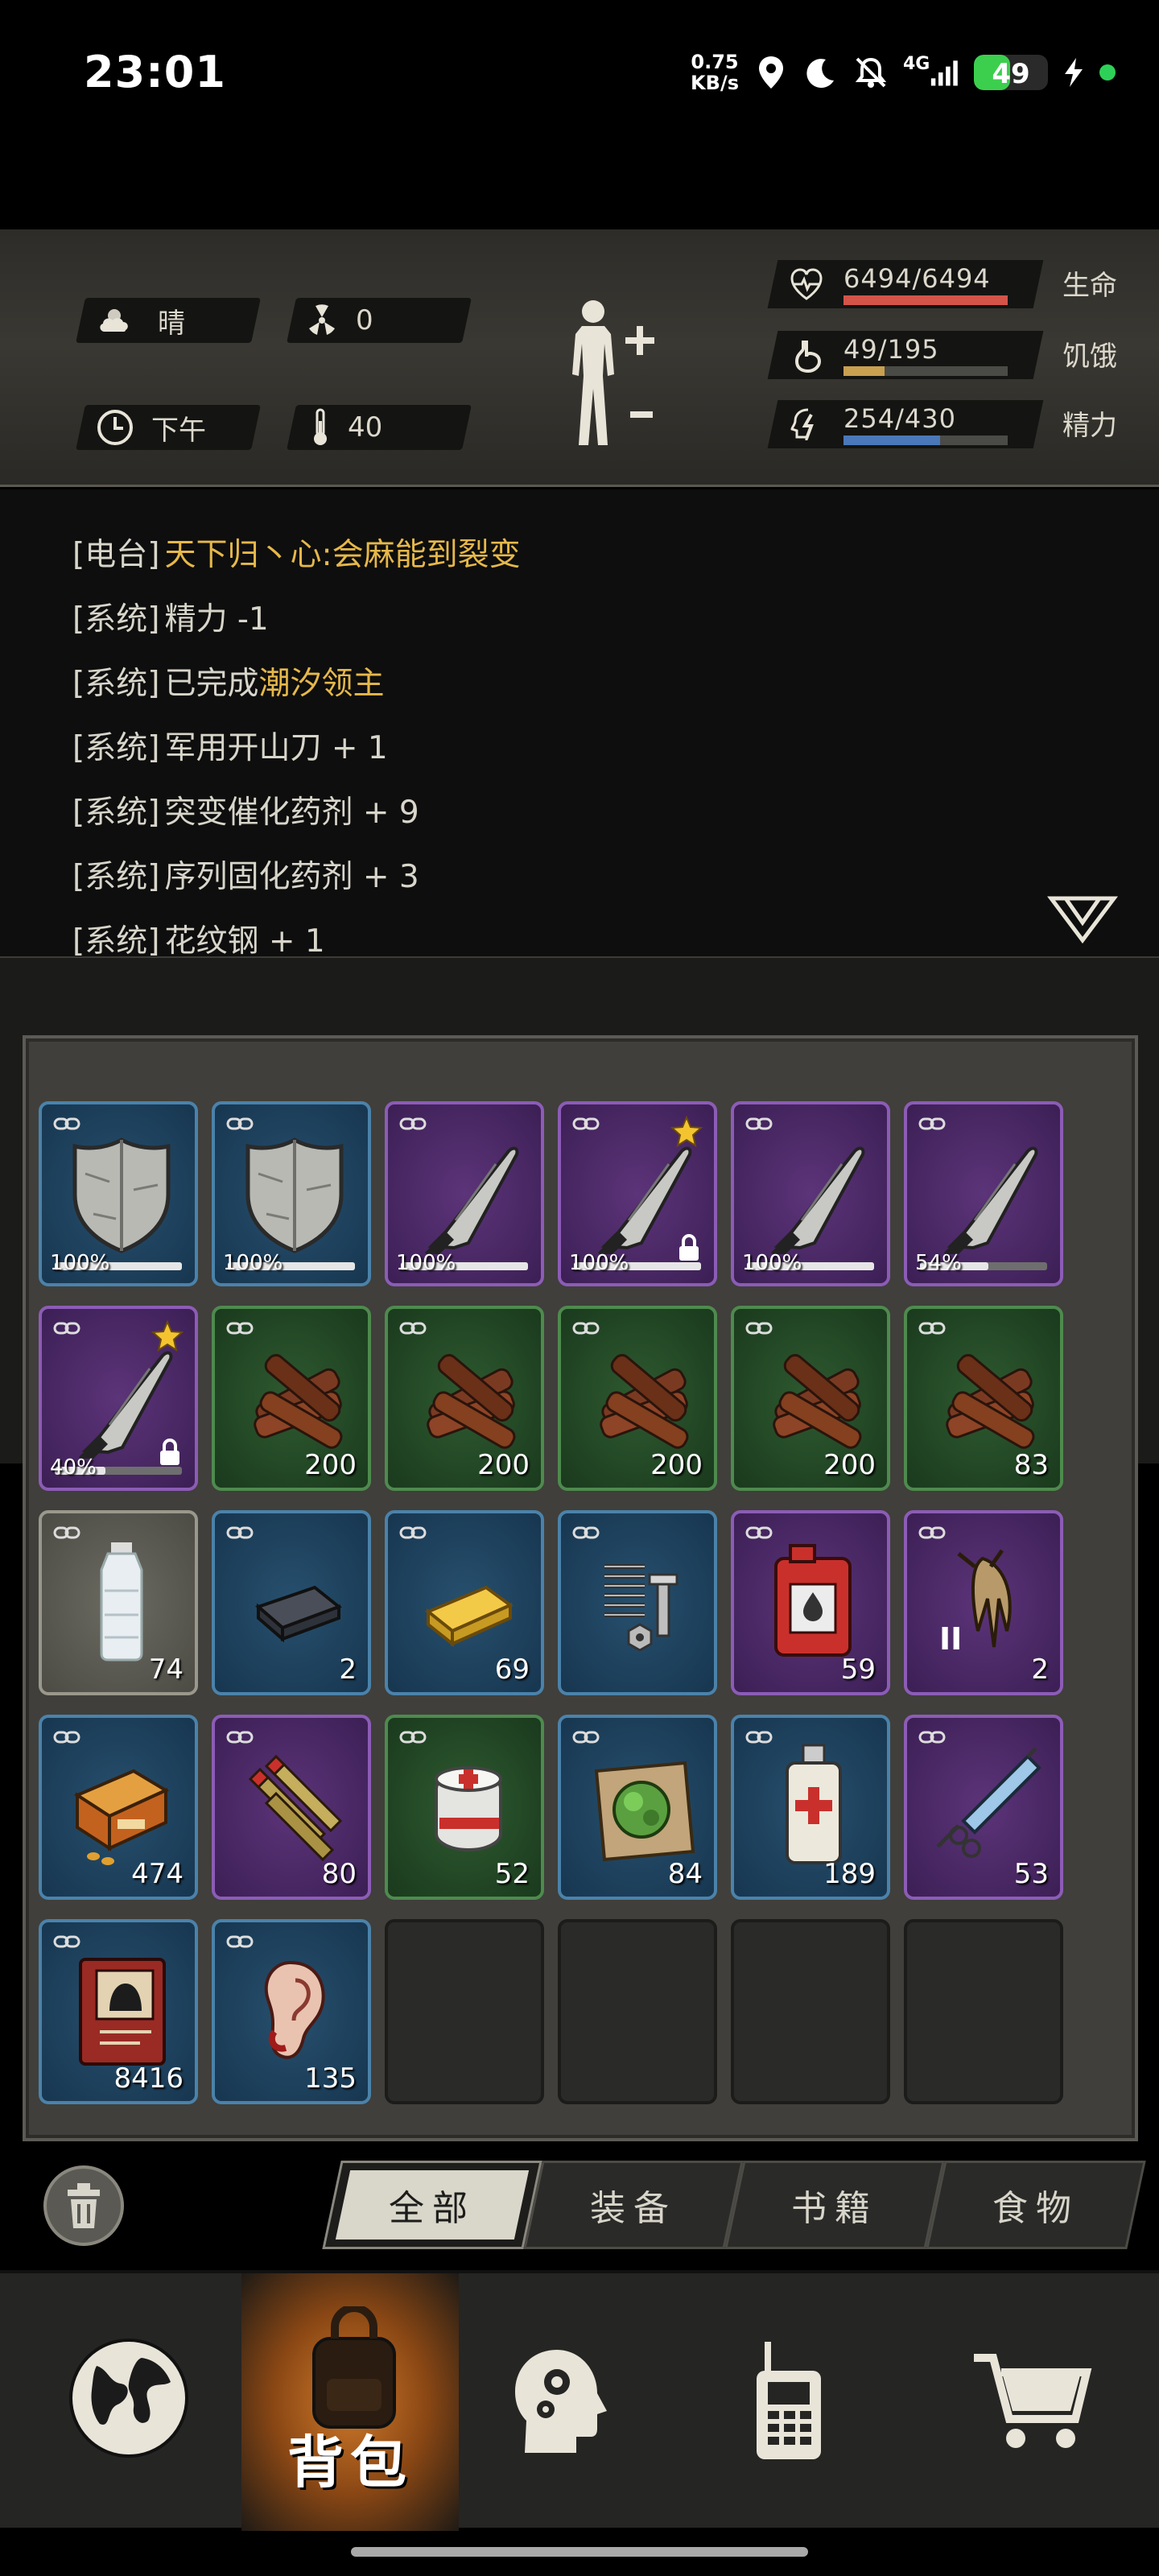  Describe the element at coordinates (1082, 920) in the screenshot. I see `expand-log-chevron-icon` at that location.